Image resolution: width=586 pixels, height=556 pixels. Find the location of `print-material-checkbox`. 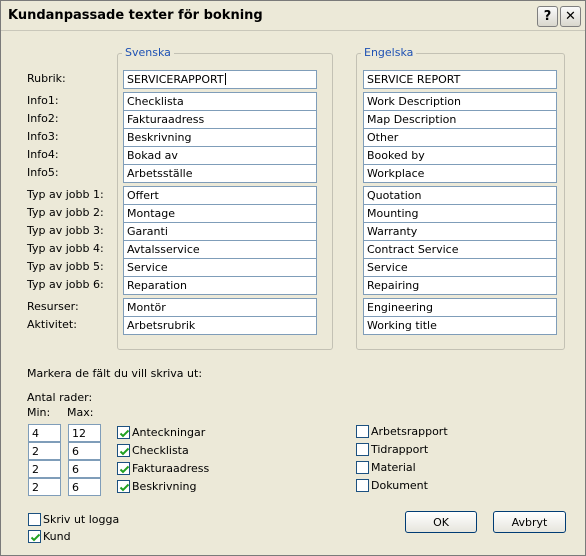

print-material-checkbox is located at coordinates (362, 467).